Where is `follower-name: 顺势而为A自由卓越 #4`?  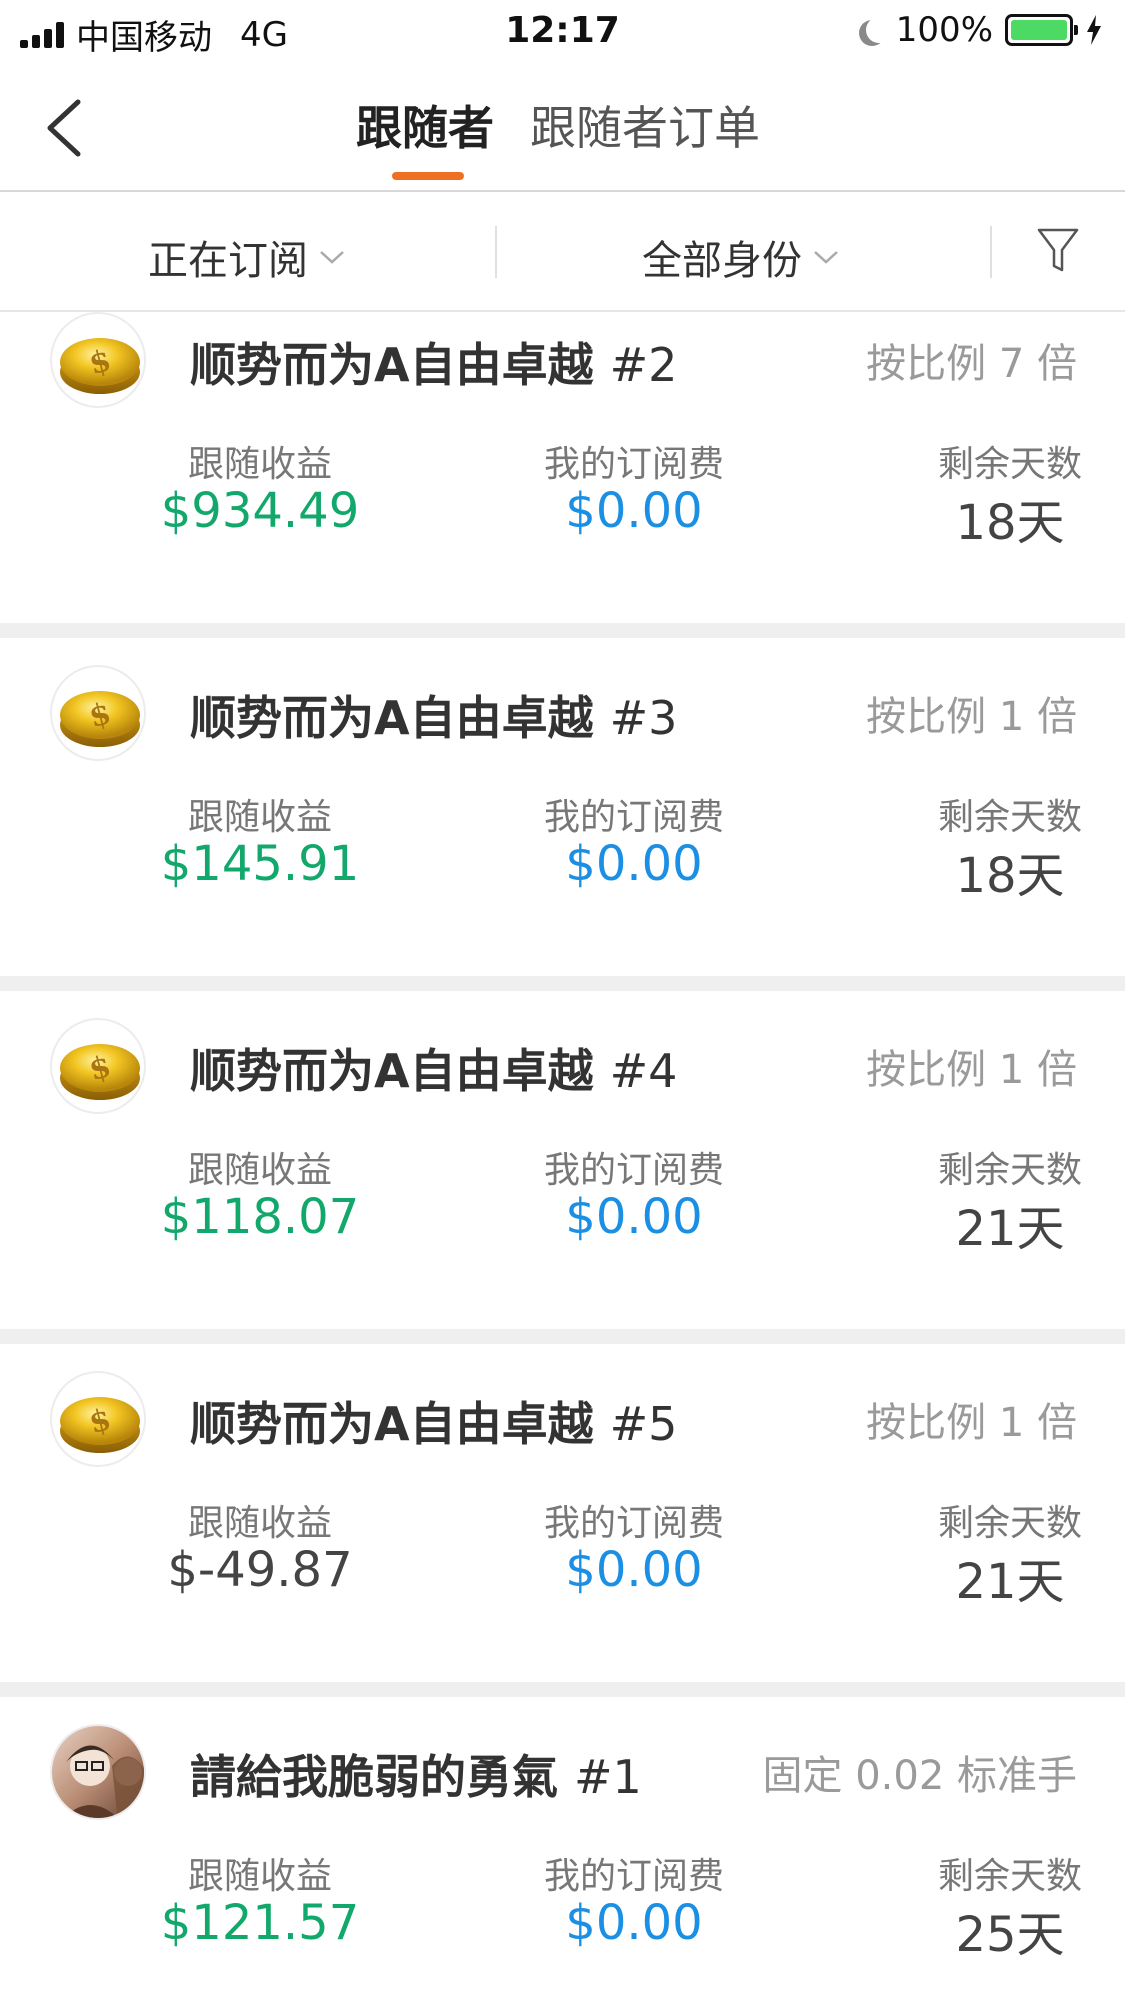
follower-name: 顺势而为A自由卓越 #4 is located at coordinates (434, 1071).